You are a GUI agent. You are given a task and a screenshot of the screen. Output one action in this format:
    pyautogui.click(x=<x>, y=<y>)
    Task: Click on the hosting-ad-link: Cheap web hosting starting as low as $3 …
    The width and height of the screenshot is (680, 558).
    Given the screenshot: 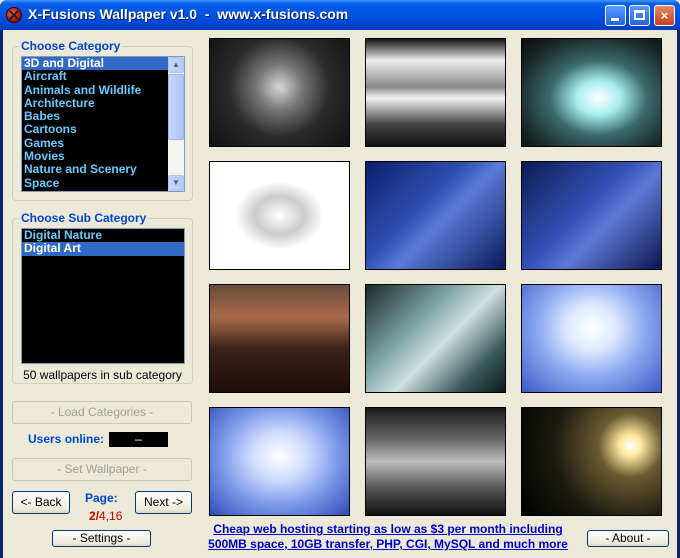 What is the action you would take?
    pyautogui.click(x=388, y=537)
    